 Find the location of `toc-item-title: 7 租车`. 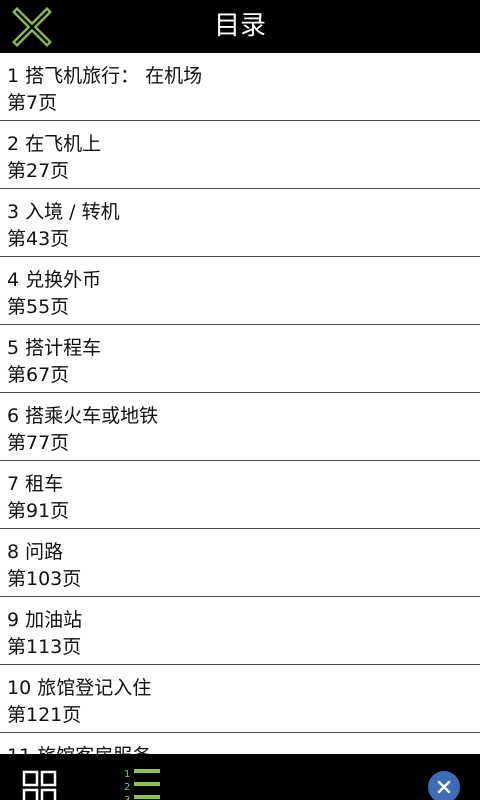

toc-item-title: 7 租车 is located at coordinates (35, 484).